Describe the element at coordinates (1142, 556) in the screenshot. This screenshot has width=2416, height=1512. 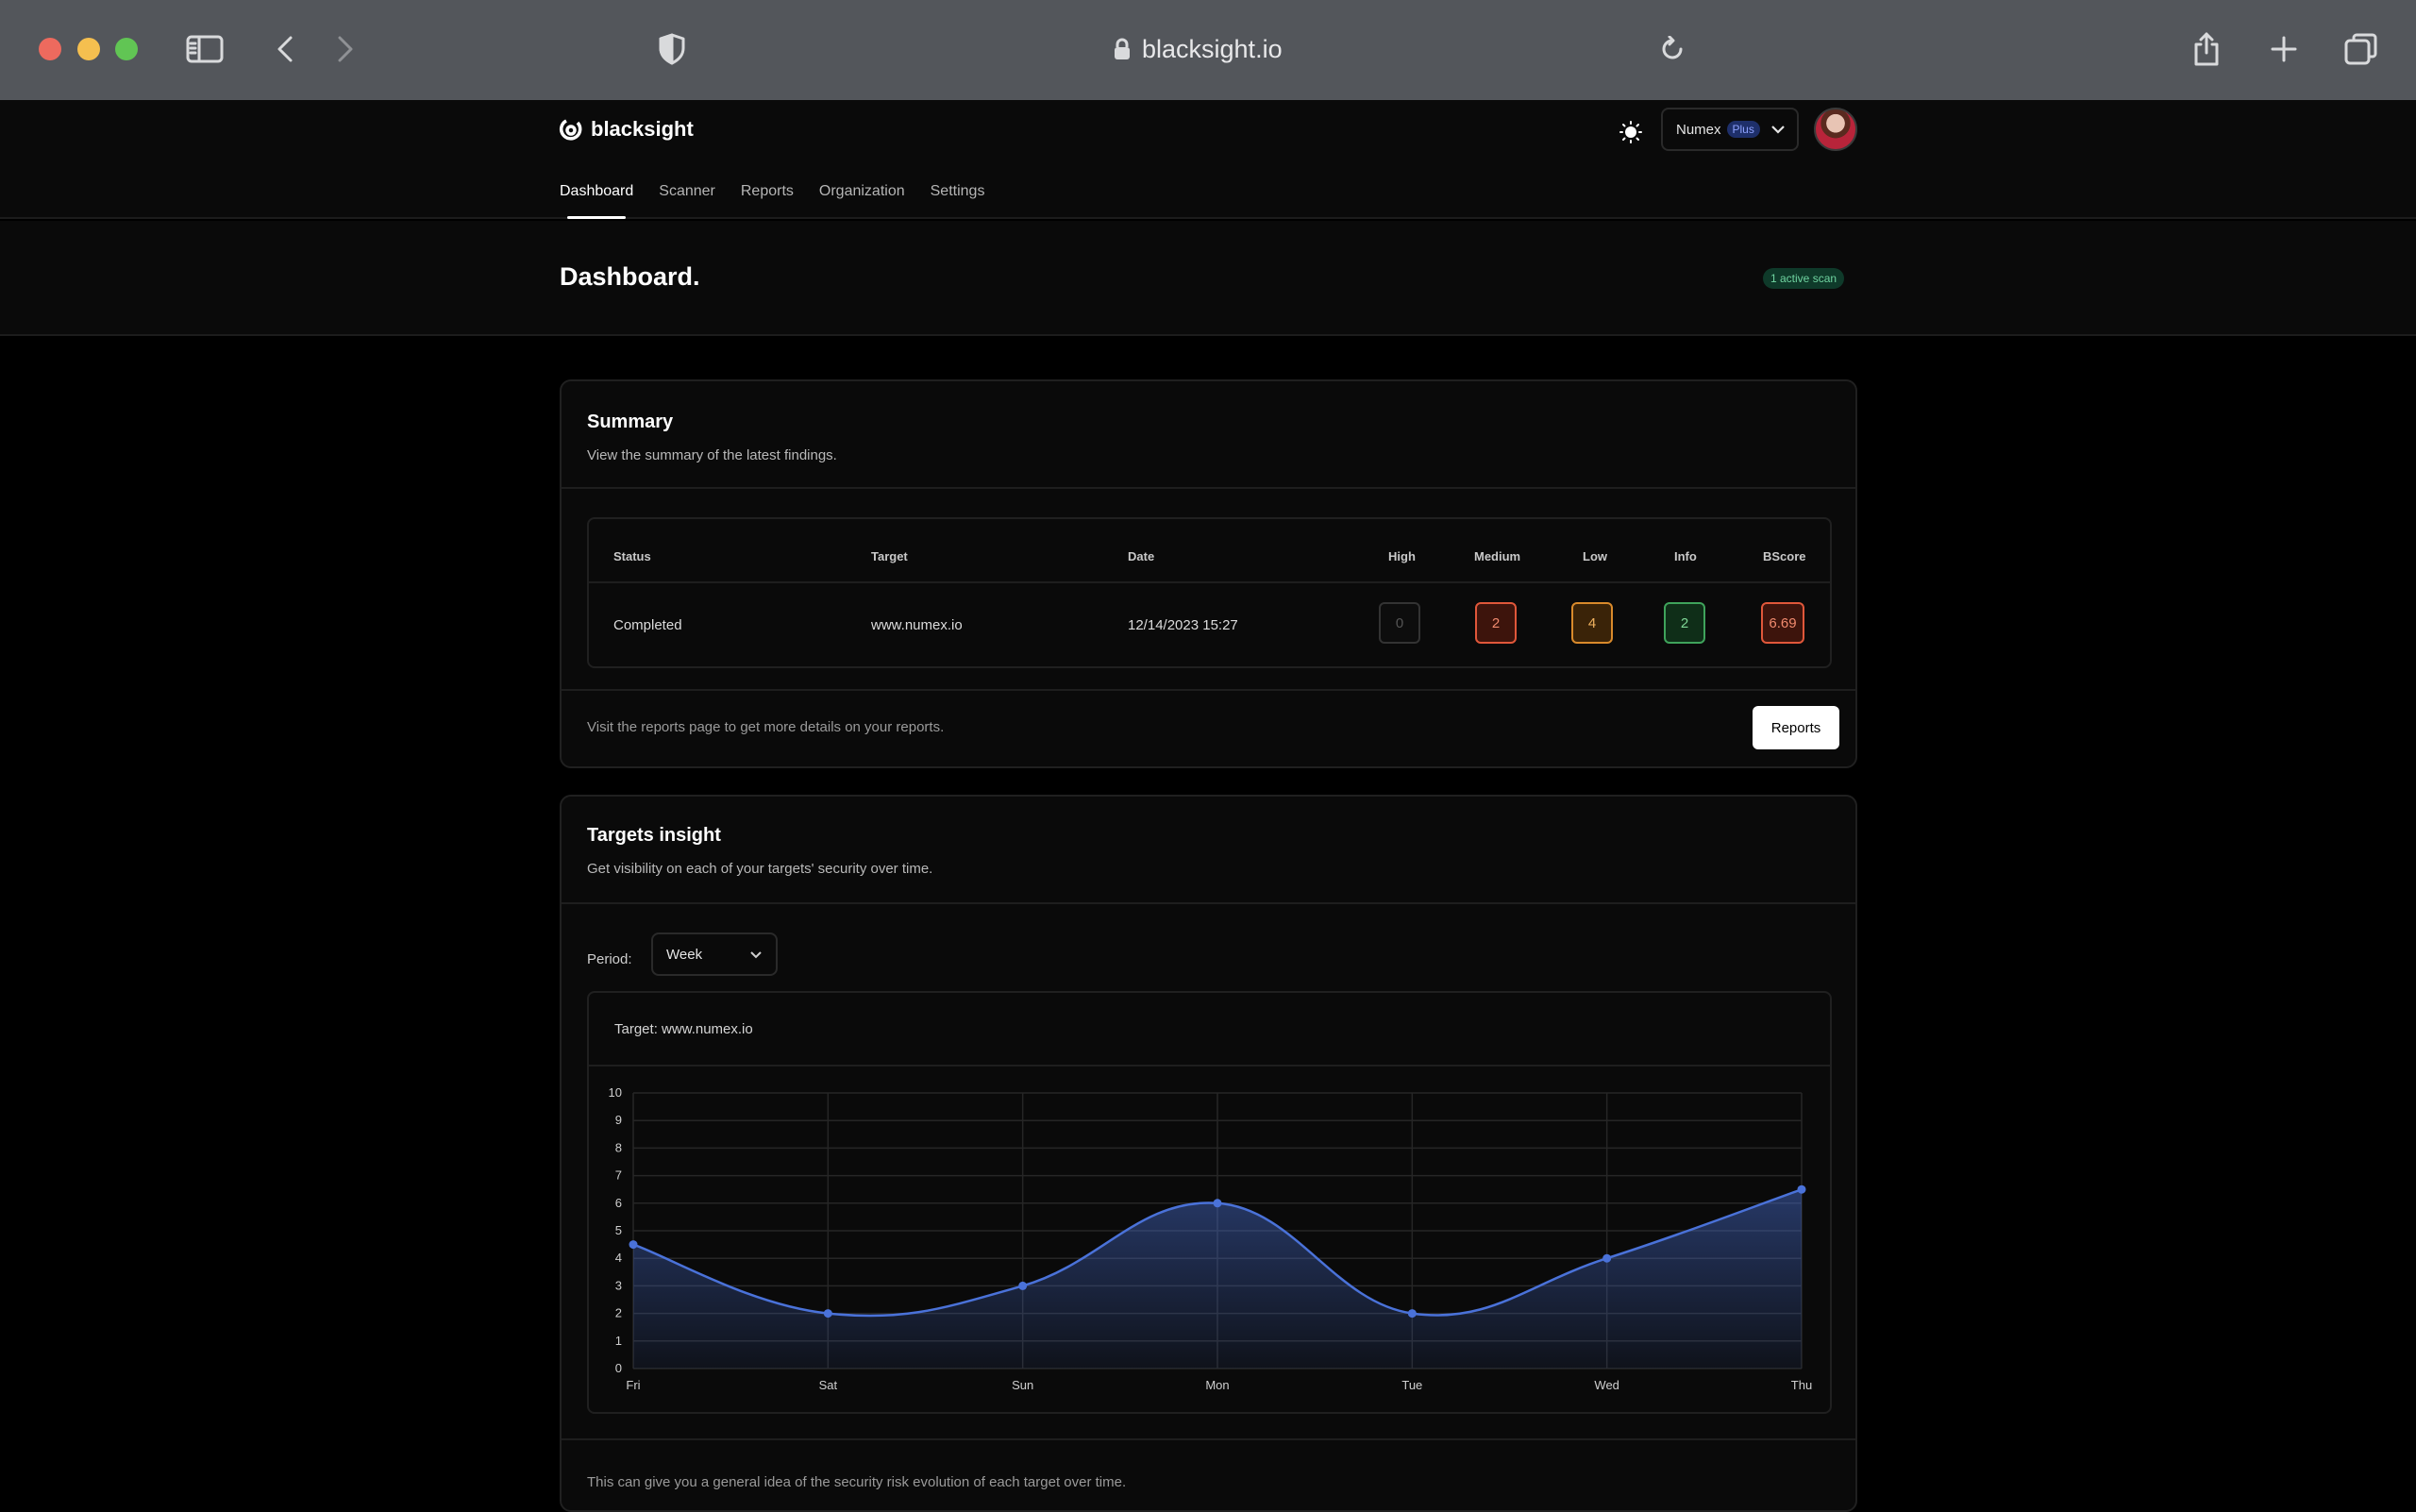
I see `column-header-date: Date` at that location.